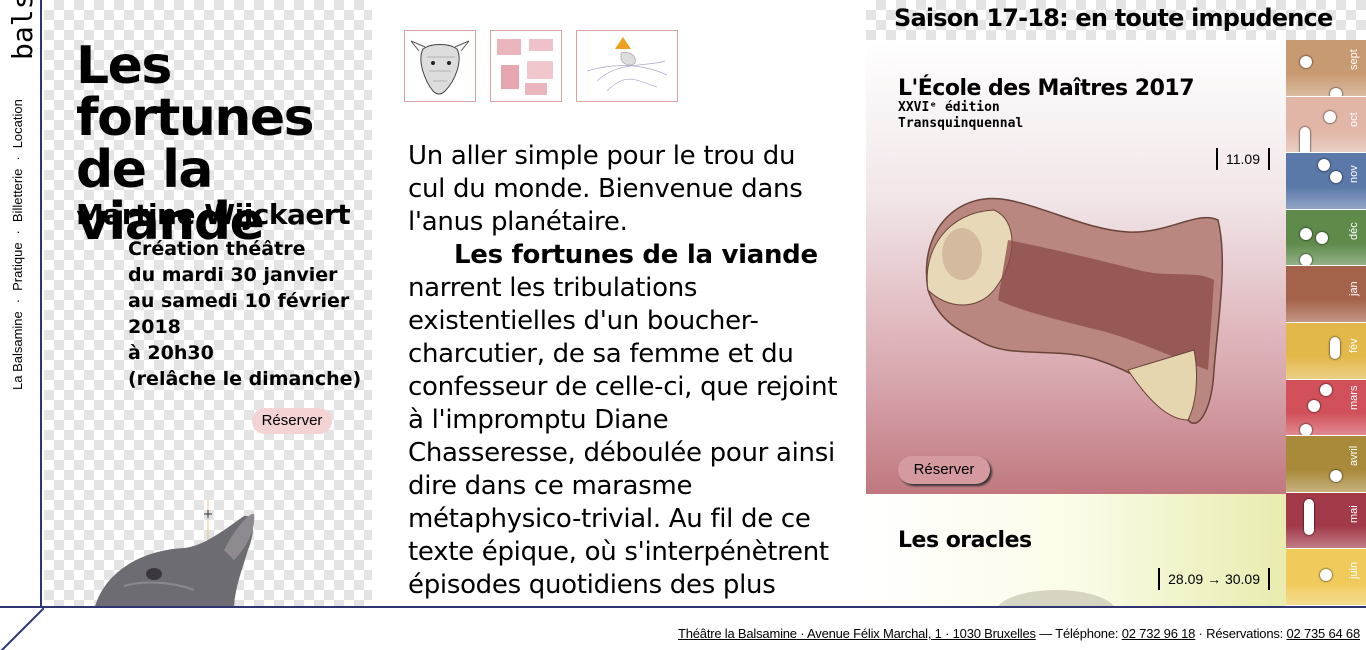  I want to click on show-author: Martine Wijckaert, so click(213, 214).